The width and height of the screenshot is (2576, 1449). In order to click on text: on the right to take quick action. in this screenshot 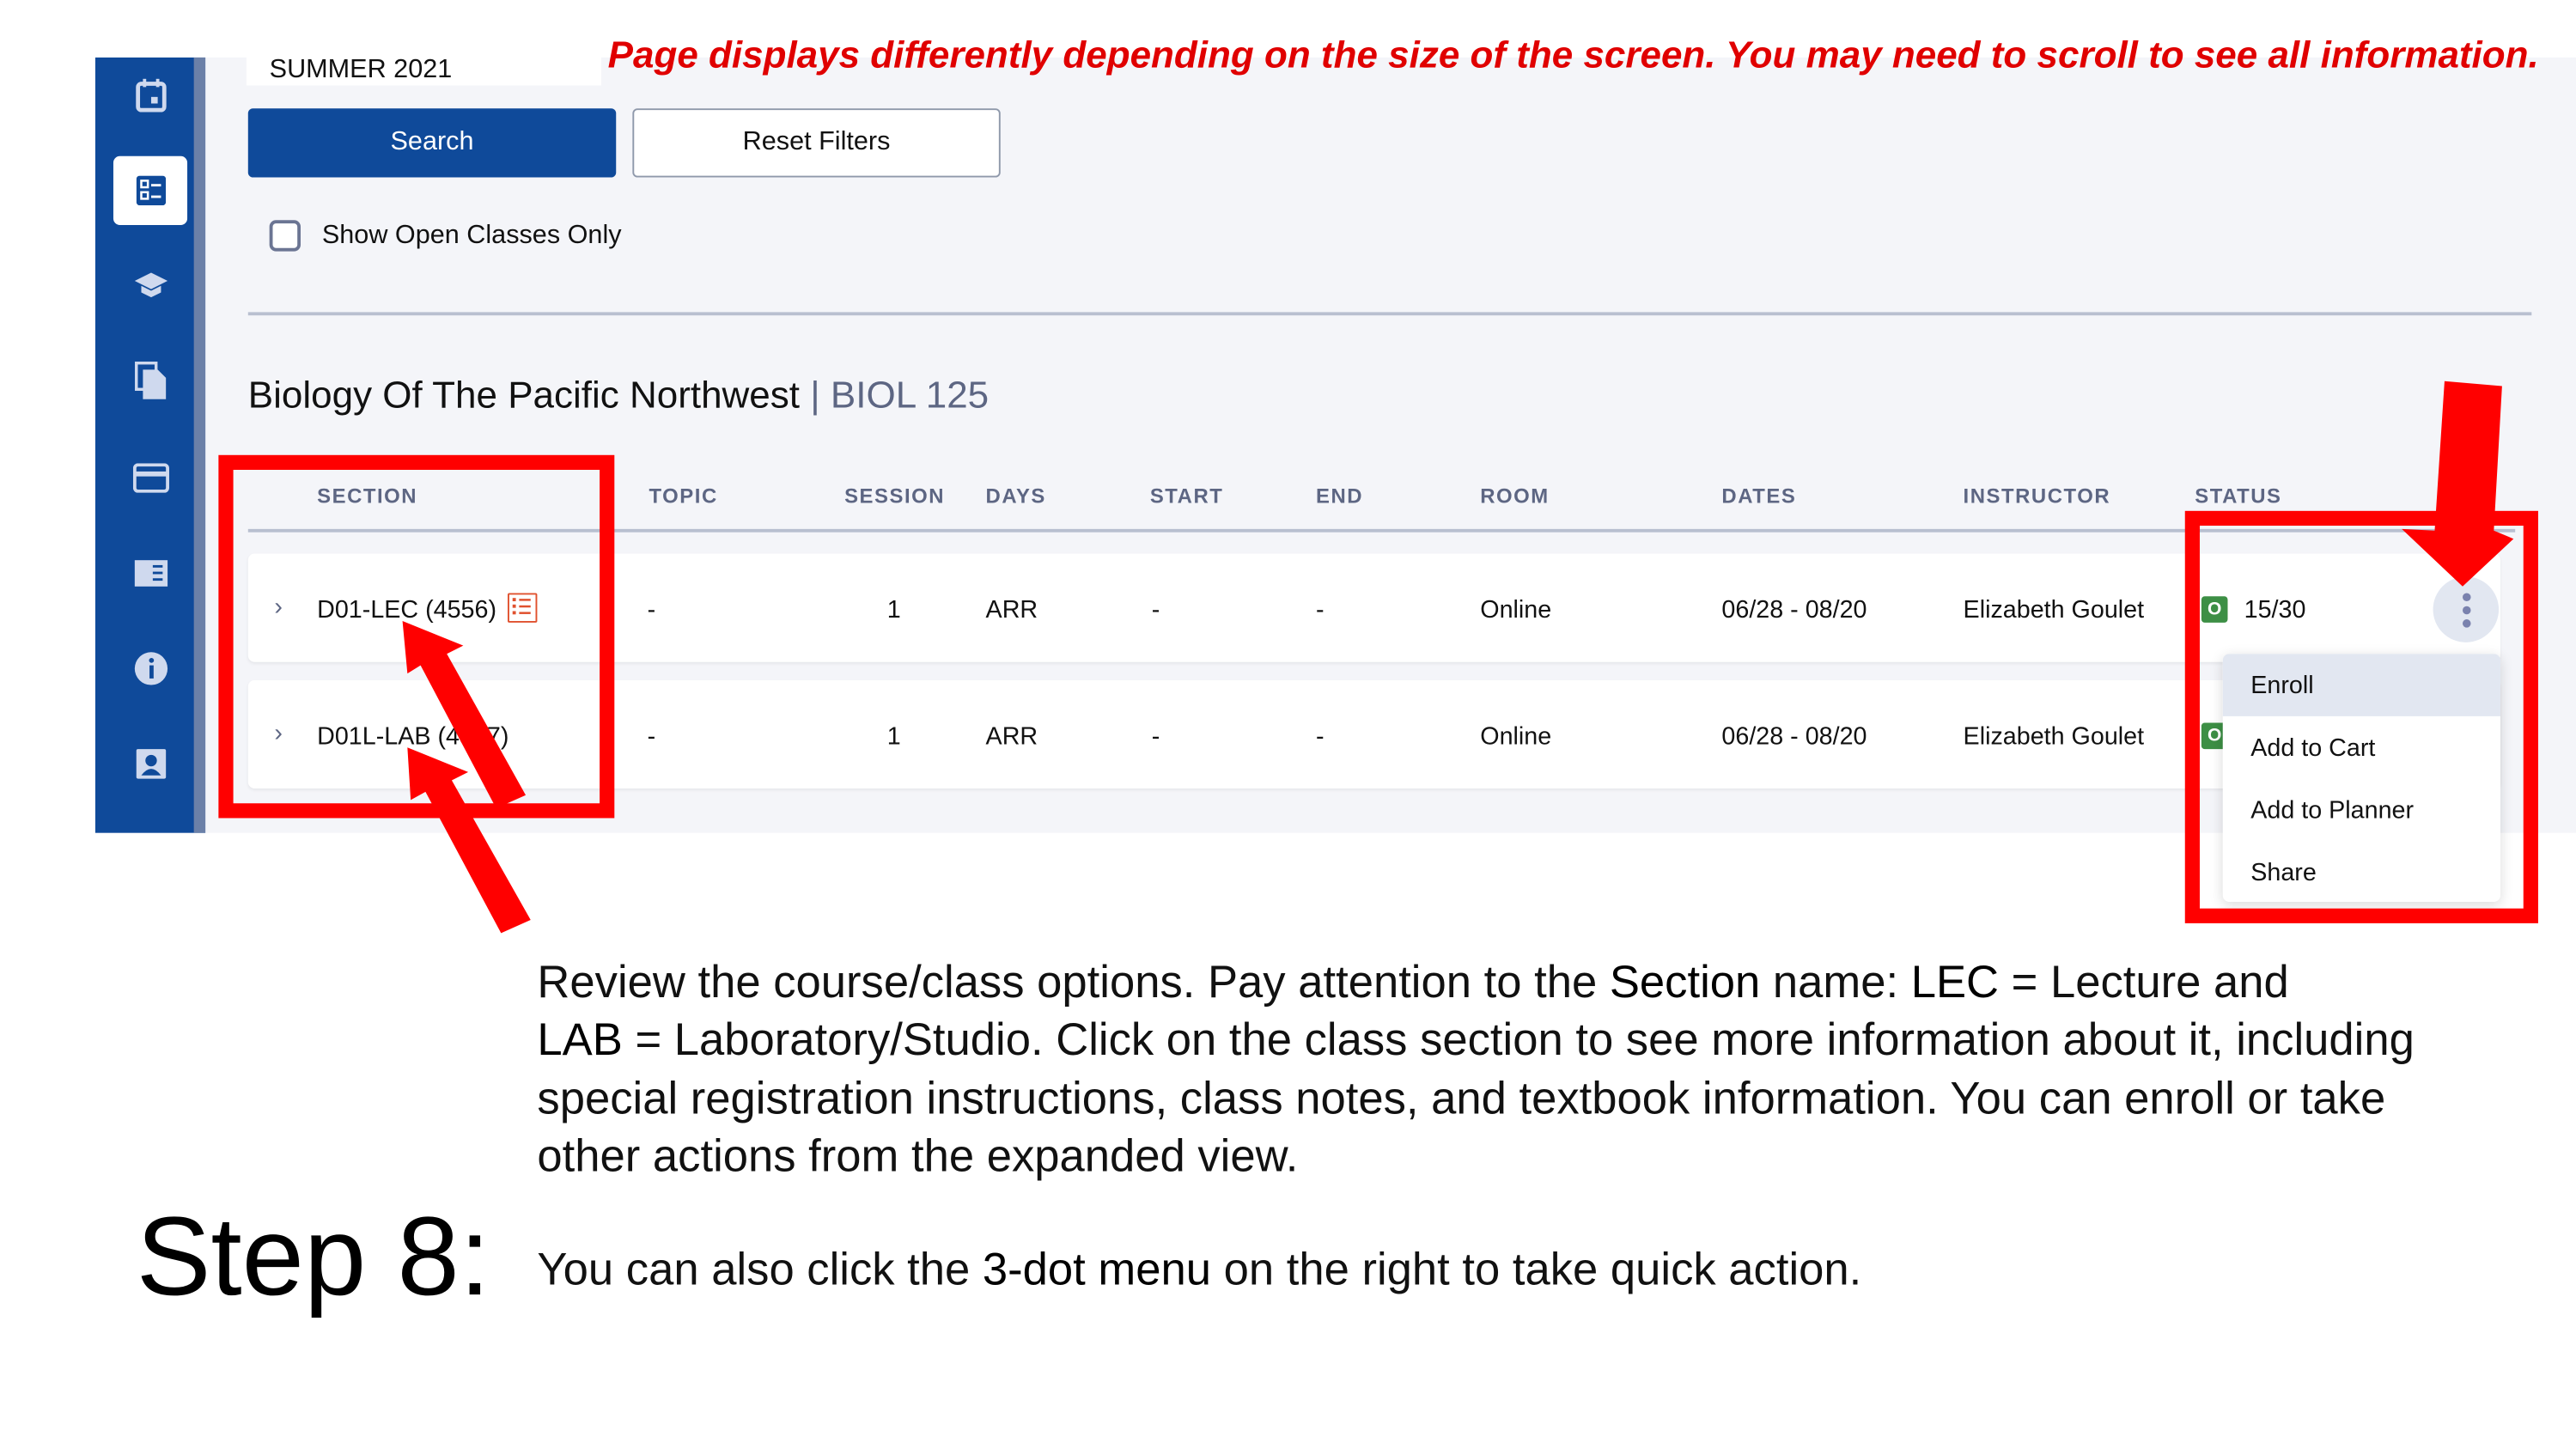, I will do `click(1536, 1269)`.